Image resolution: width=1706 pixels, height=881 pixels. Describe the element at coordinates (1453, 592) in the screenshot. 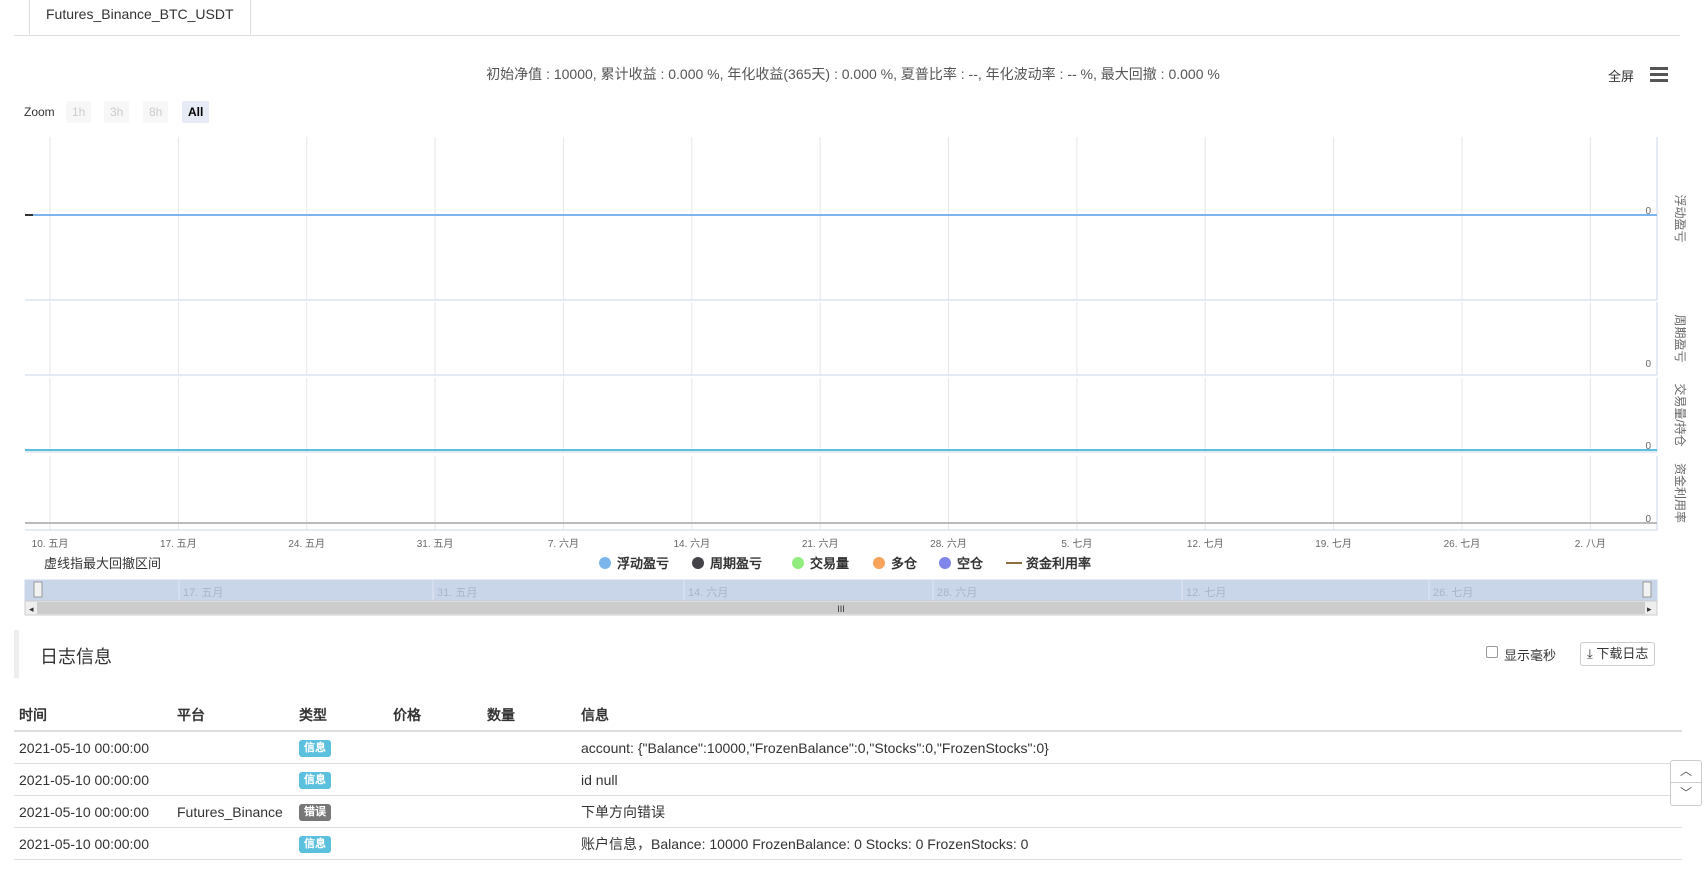

I see `navigator-tick: 26. 七月` at that location.